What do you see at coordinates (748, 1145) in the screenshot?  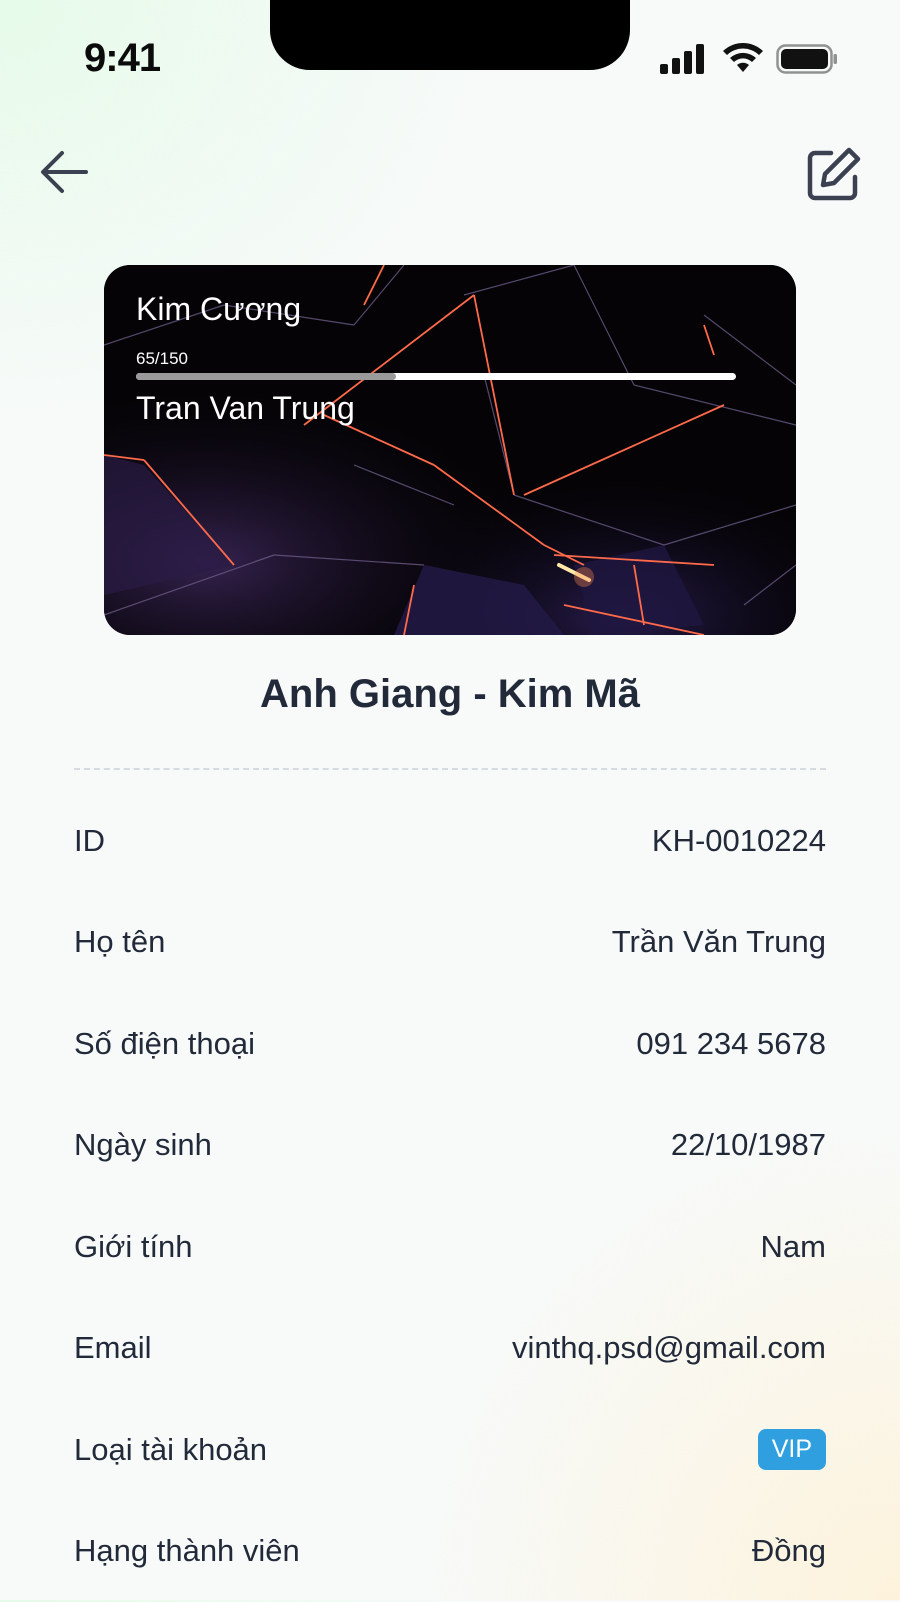 I see `info-value: 22/10/1987` at bounding box center [748, 1145].